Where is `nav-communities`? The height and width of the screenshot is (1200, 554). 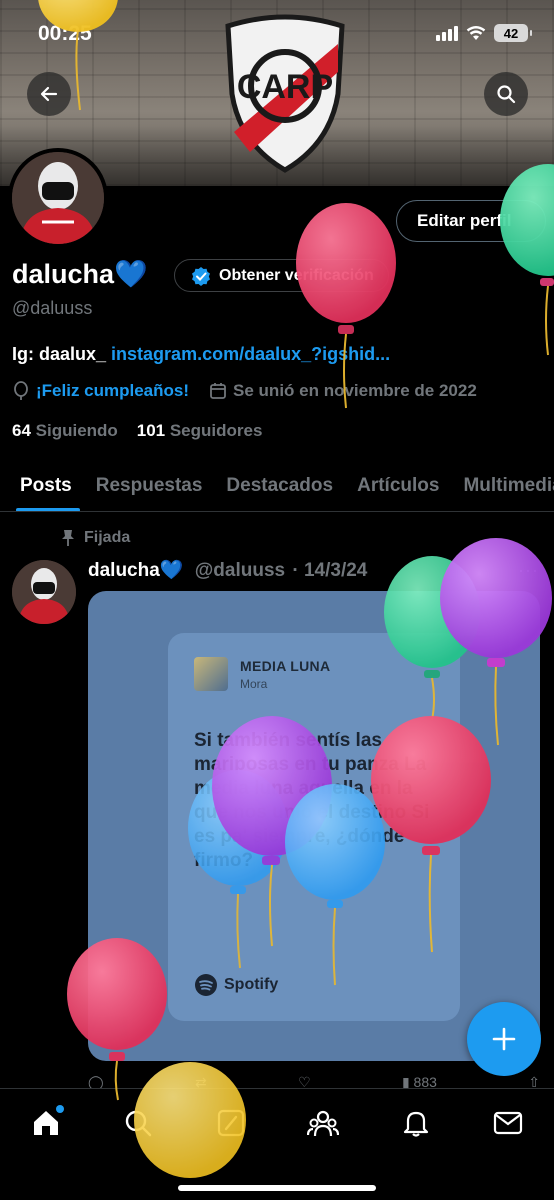
nav-communities is located at coordinates (323, 1123).